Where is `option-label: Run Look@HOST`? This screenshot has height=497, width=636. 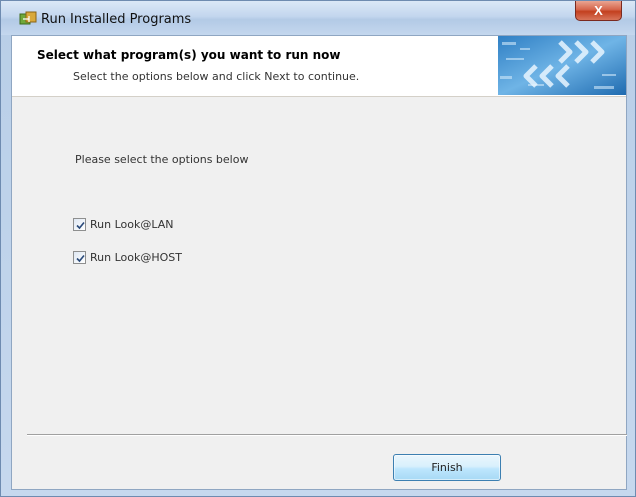 option-label: Run Look@HOST is located at coordinates (136, 257).